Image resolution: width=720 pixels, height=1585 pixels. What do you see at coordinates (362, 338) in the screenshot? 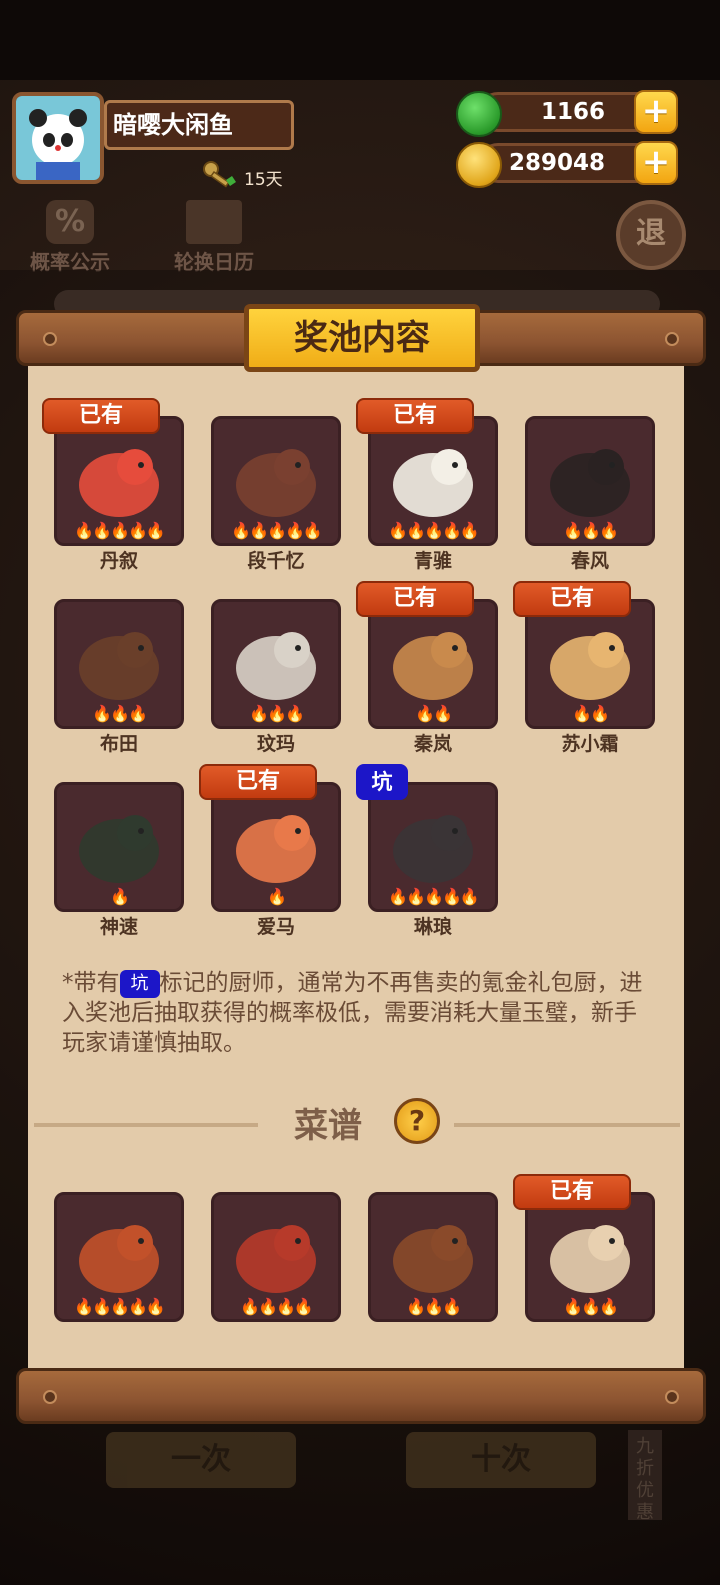
I see `panel-title: 奖池内容` at bounding box center [362, 338].